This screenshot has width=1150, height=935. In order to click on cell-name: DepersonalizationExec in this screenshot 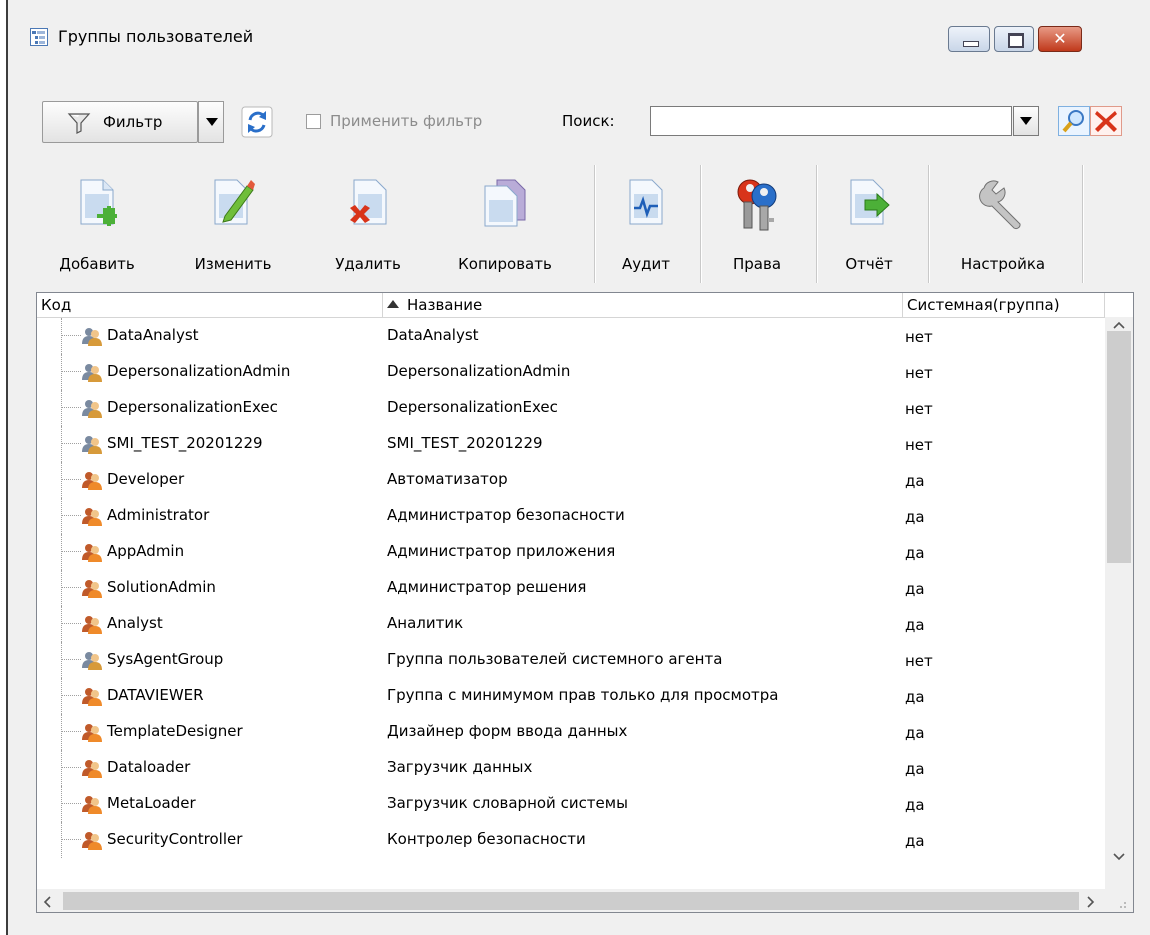, I will do `click(472, 407)`.